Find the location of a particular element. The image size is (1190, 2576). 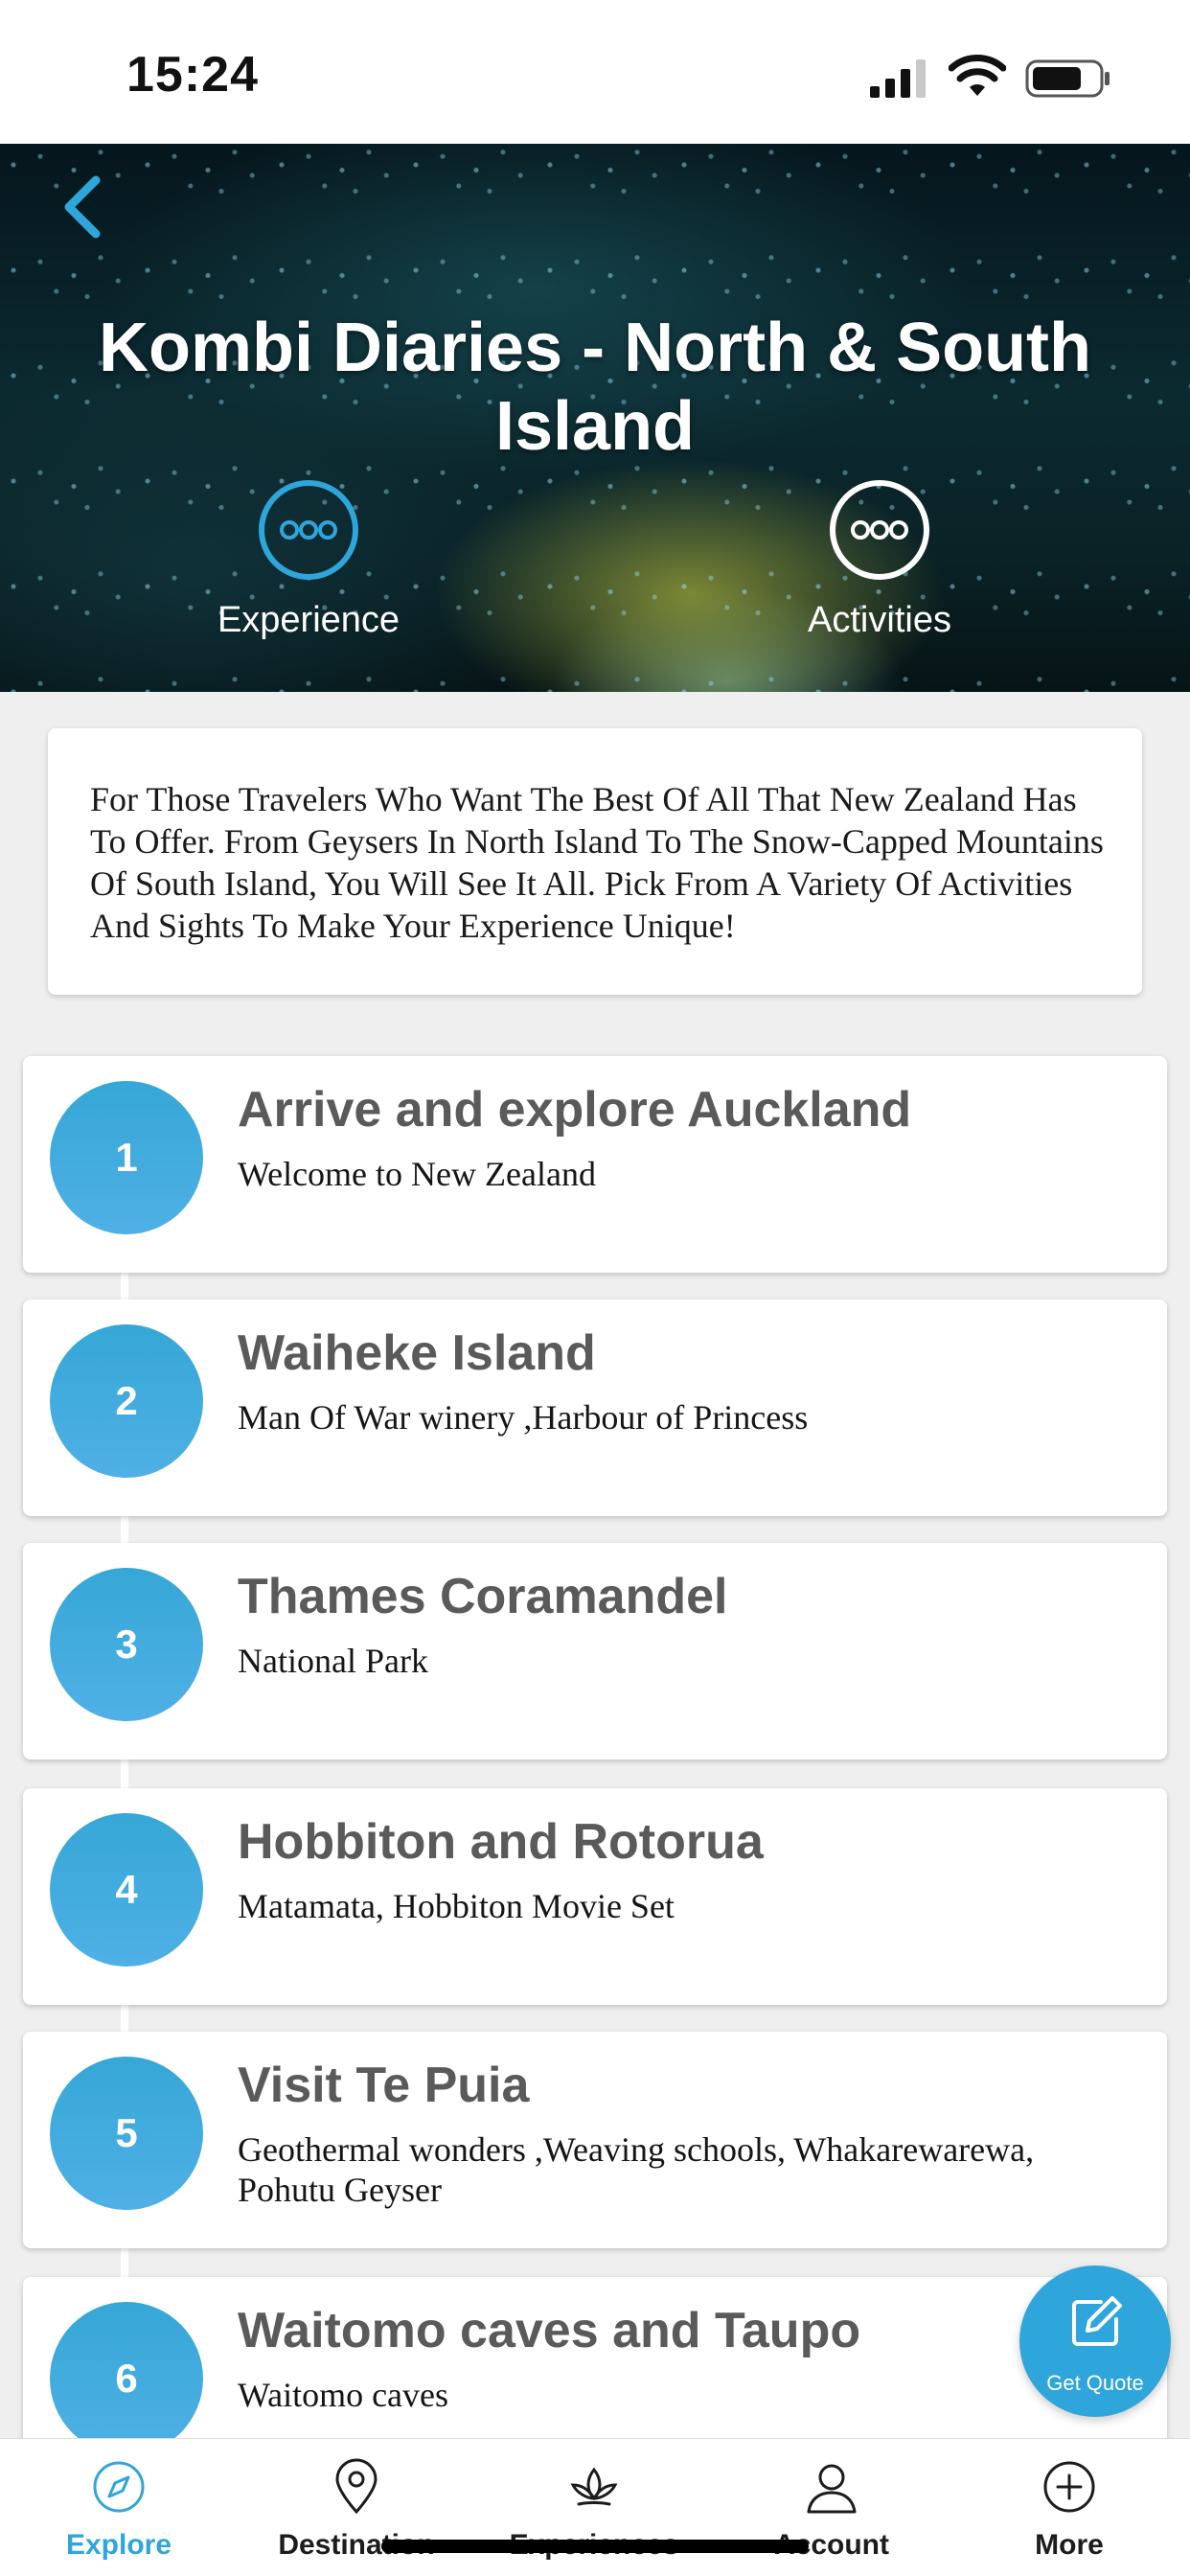

day-title: Arrive and explore Auckland is located at coordinates (575, 1110).